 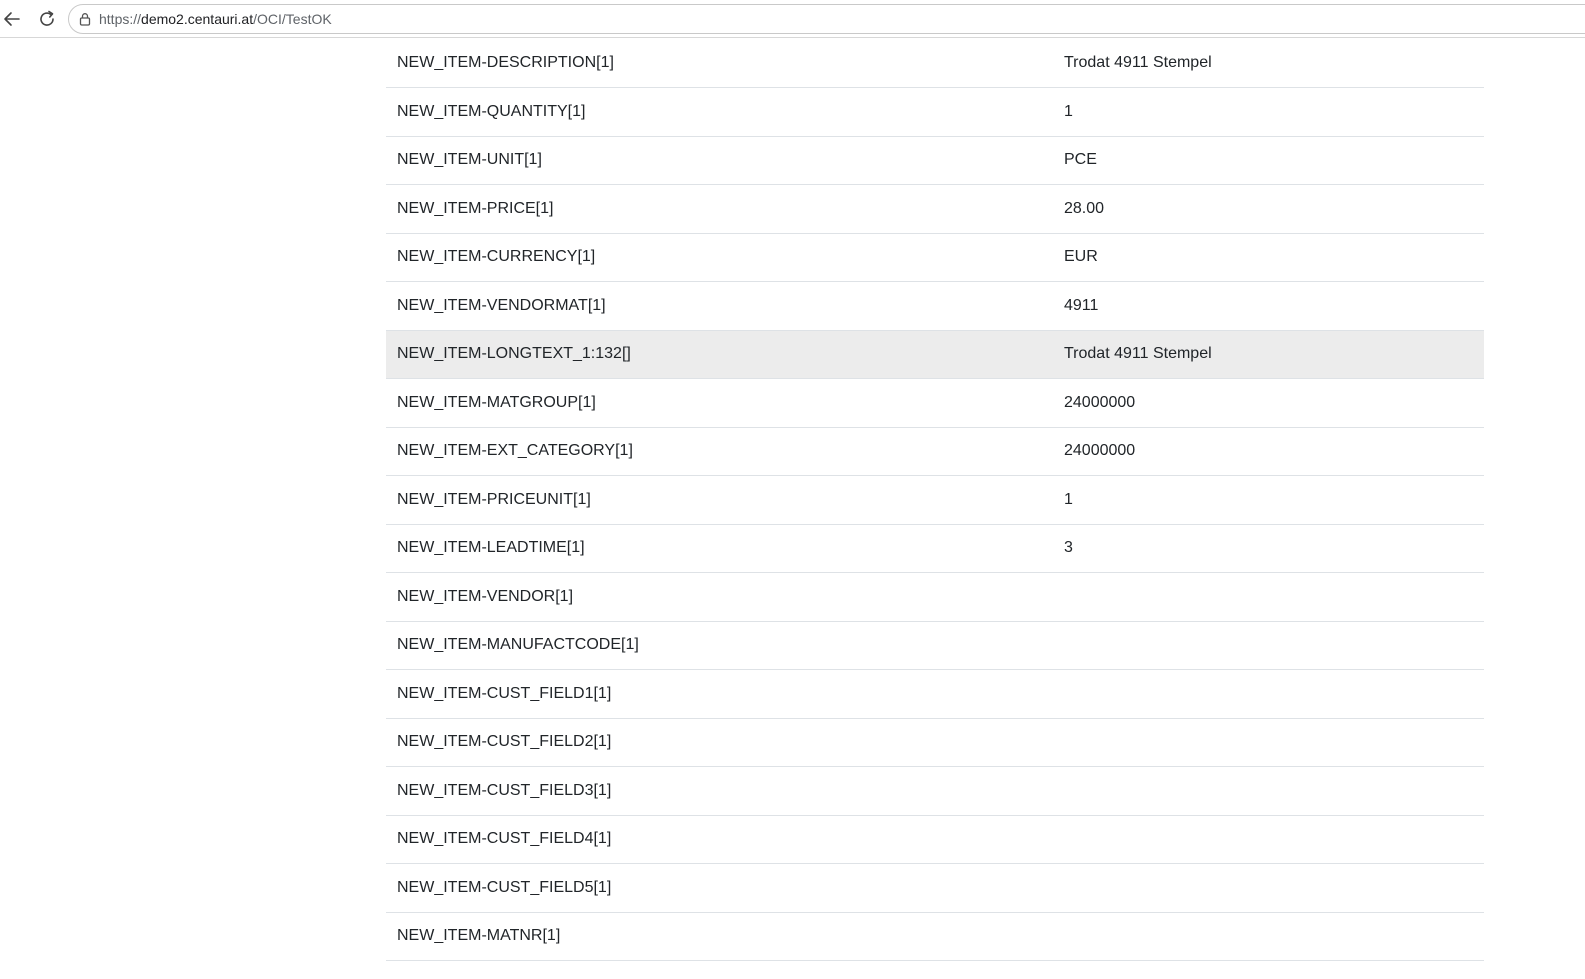 I want to click on field-name-cell: NEW_ITEM-UNIT[1], so click(x=719, y=160).